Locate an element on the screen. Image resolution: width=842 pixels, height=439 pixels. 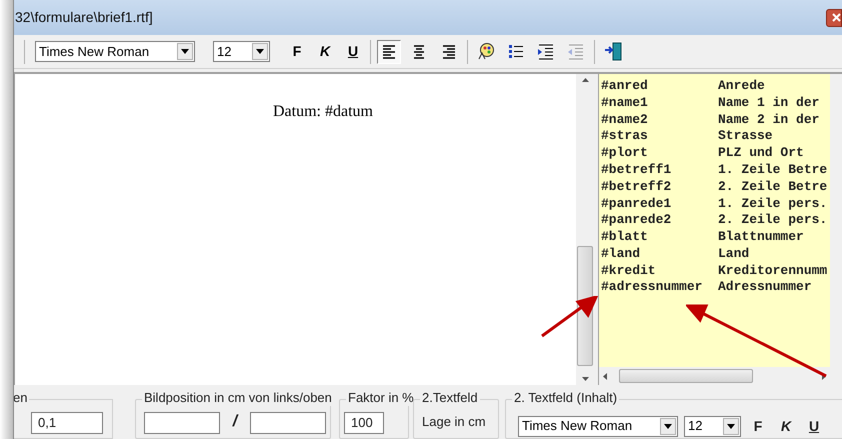
group-text: Lage in cm is located at coordinates (454, 422).